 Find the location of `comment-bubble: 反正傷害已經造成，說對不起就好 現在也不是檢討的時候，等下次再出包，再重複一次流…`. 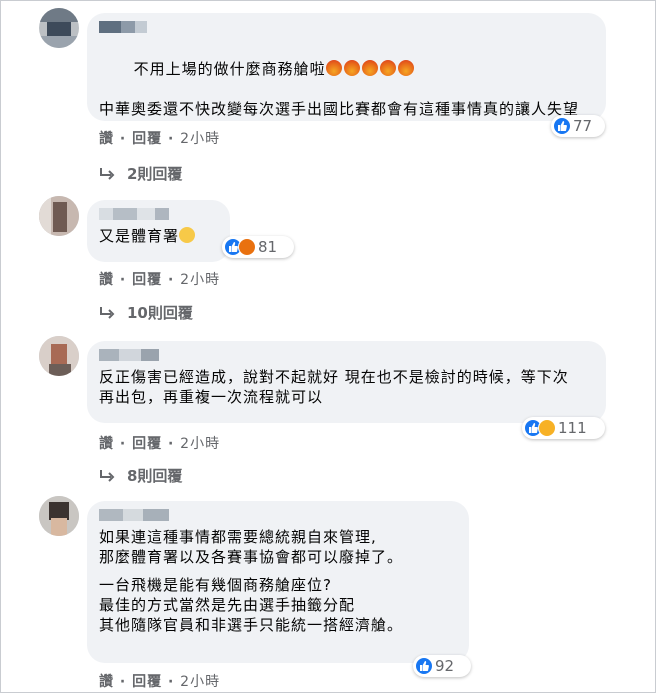

comment-bubble: 反正傷害已經造成，說對不起就好 現在也不是檢討的時候，等下次再出包，再重複一次流… is located at coordinates (346, 382).